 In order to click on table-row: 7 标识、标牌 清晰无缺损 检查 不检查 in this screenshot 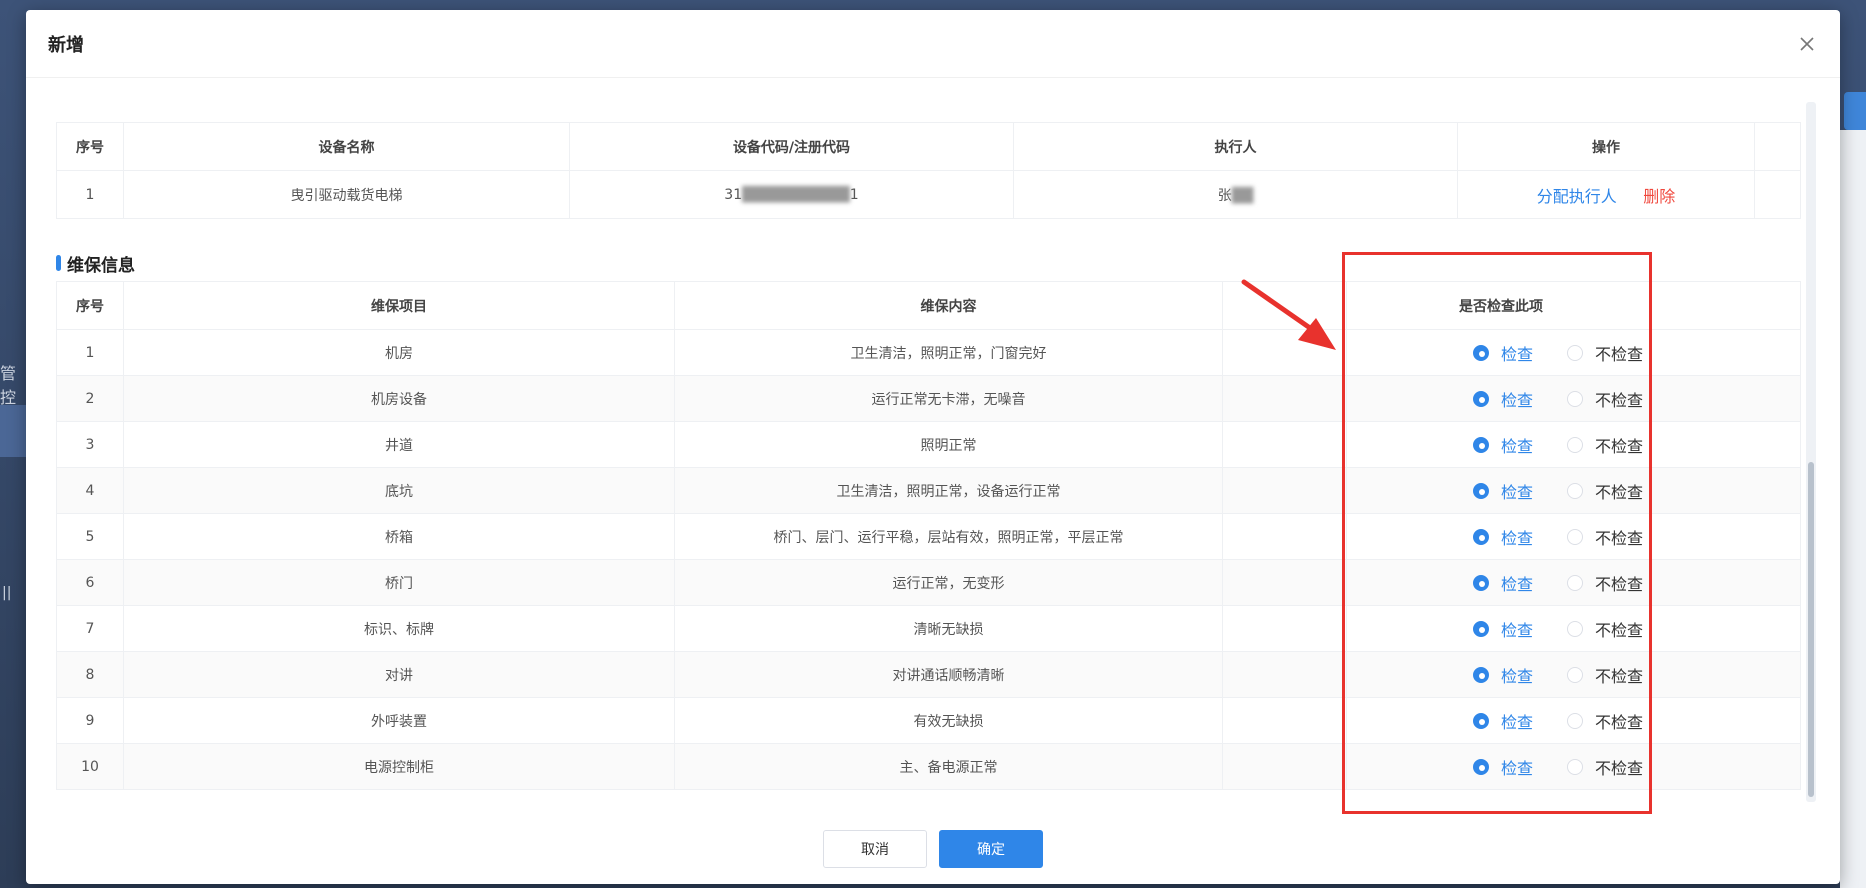, I will do `click(928, 628)`.